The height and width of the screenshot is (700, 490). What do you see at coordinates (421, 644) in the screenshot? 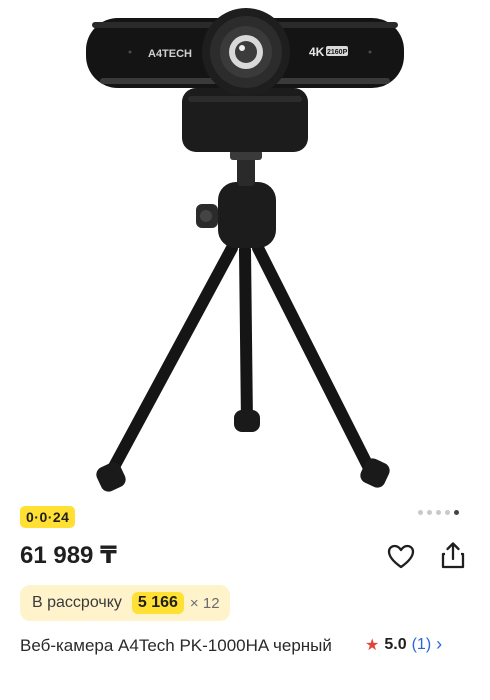
I see `rating-count: (1)` at bounding box center [421, 644].